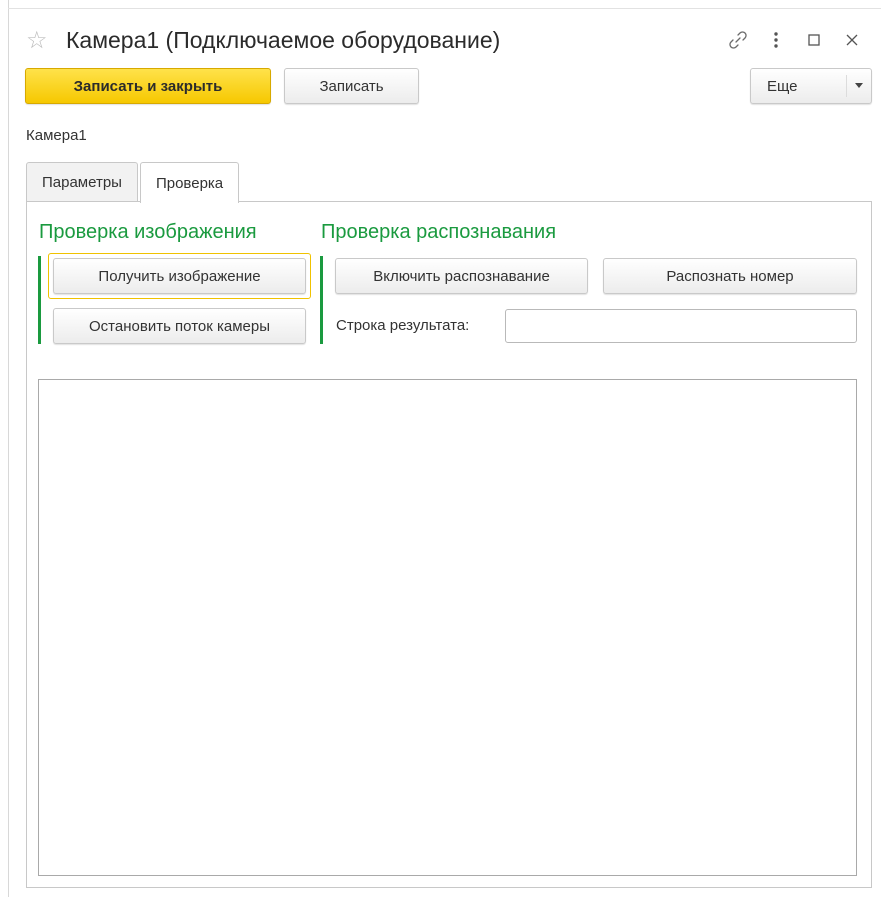 This screenshot has height=897, width=881. What do you see at coordinates (351, 86) in the screenshot?
I see `save-button: Записать` at bounding box center [351, 86].